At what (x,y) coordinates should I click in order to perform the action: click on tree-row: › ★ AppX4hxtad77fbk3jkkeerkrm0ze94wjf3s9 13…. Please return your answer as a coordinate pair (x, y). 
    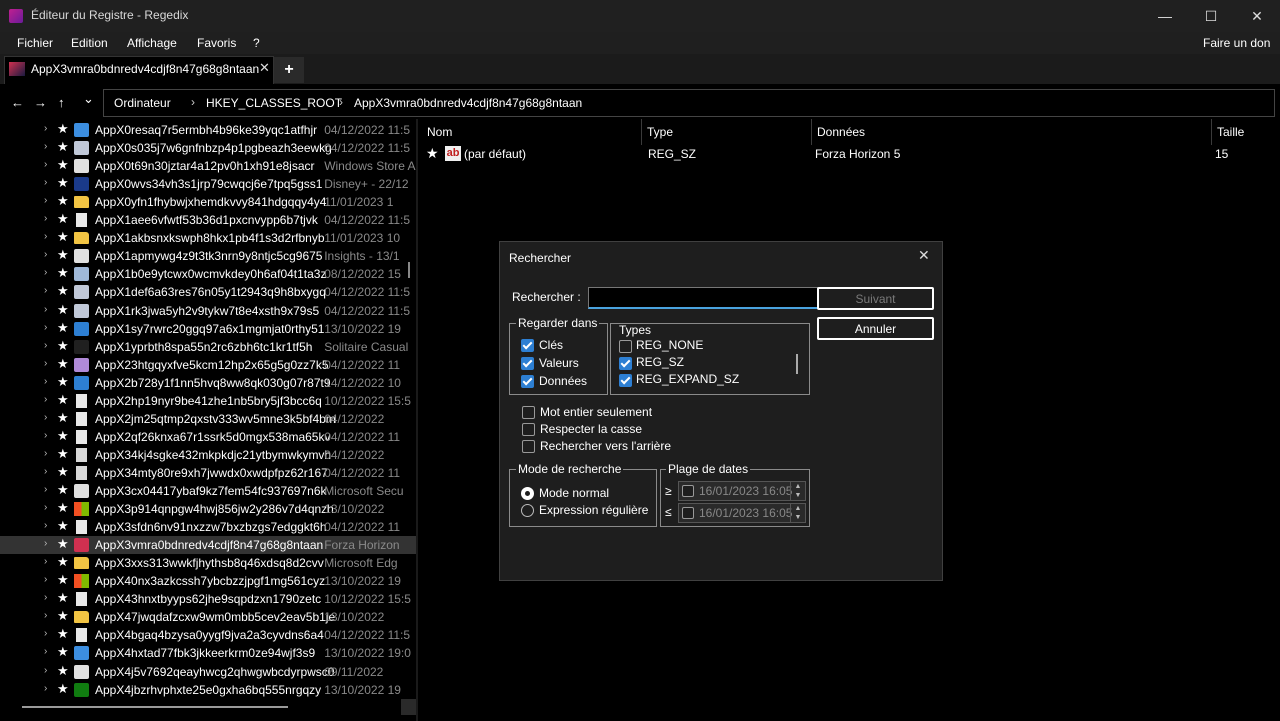
    Looking at the image, I should click on (208, 653).